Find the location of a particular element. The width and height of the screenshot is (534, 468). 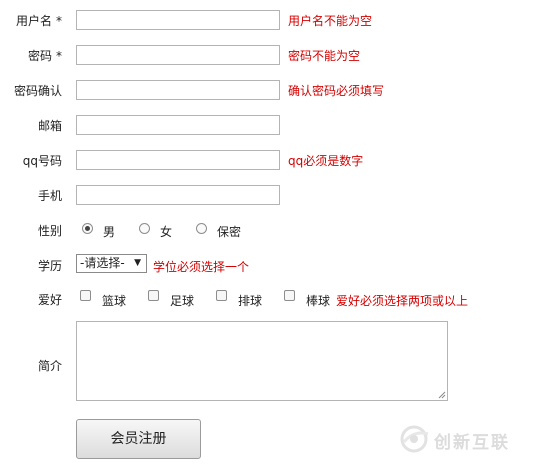

gender-radio-secret is located at coordinates (201, 228).